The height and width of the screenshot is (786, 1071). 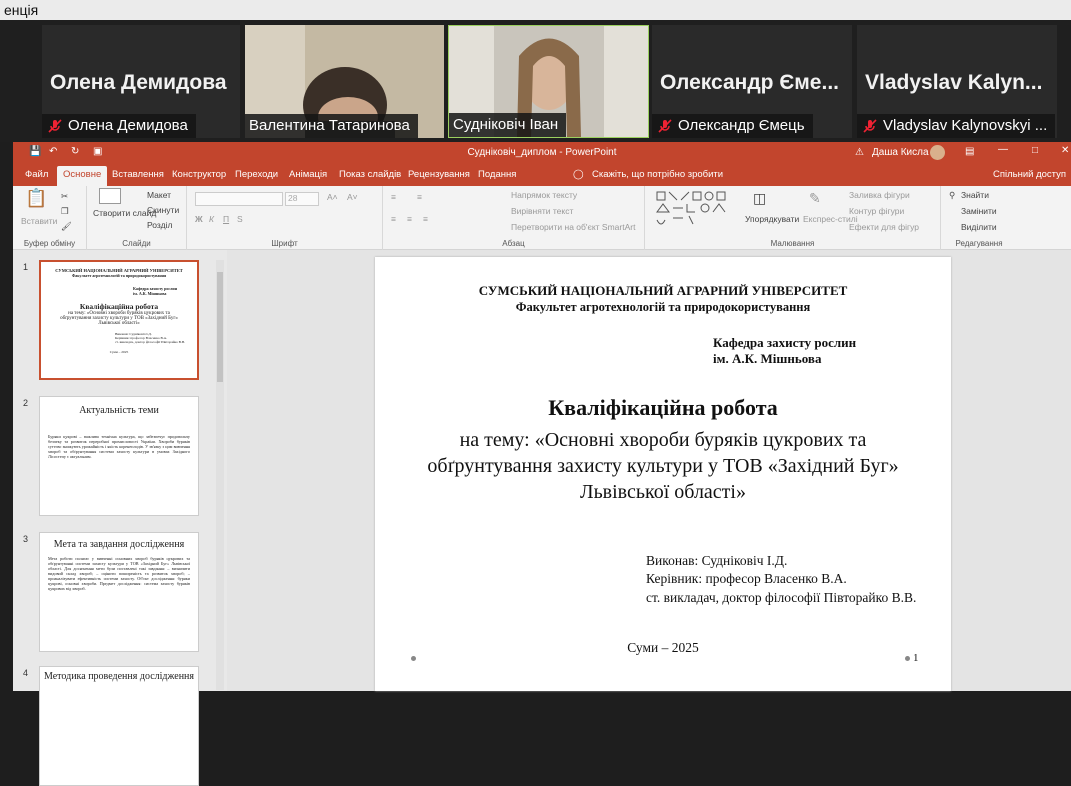 What do you see at coordinates (573, 227) in the screenshot?
I see `smartart-button: Перетворити на об'єкт SmartArt` at bounding box center [573, 227].